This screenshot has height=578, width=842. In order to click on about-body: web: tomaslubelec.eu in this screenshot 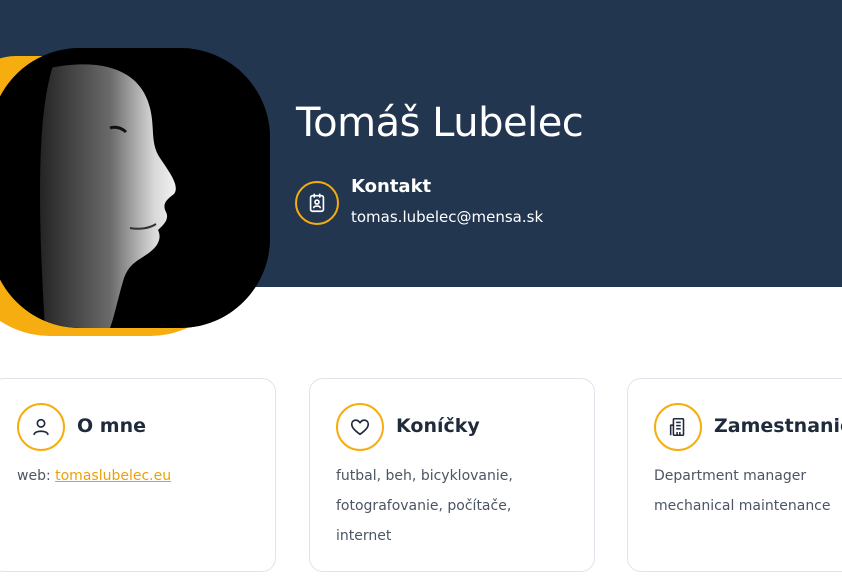, I will do `click(141, 476)`.